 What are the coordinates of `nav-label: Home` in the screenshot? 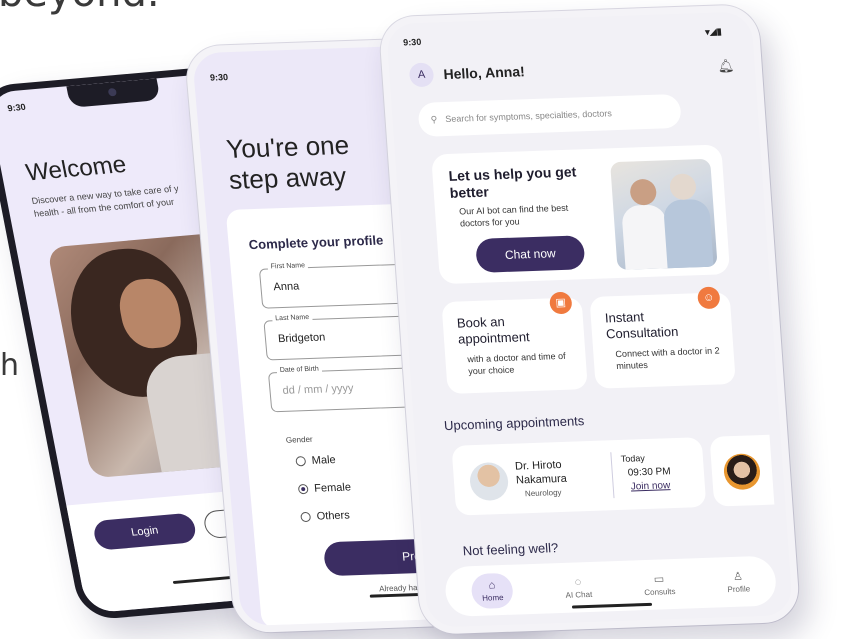 It's located at (492, 597).